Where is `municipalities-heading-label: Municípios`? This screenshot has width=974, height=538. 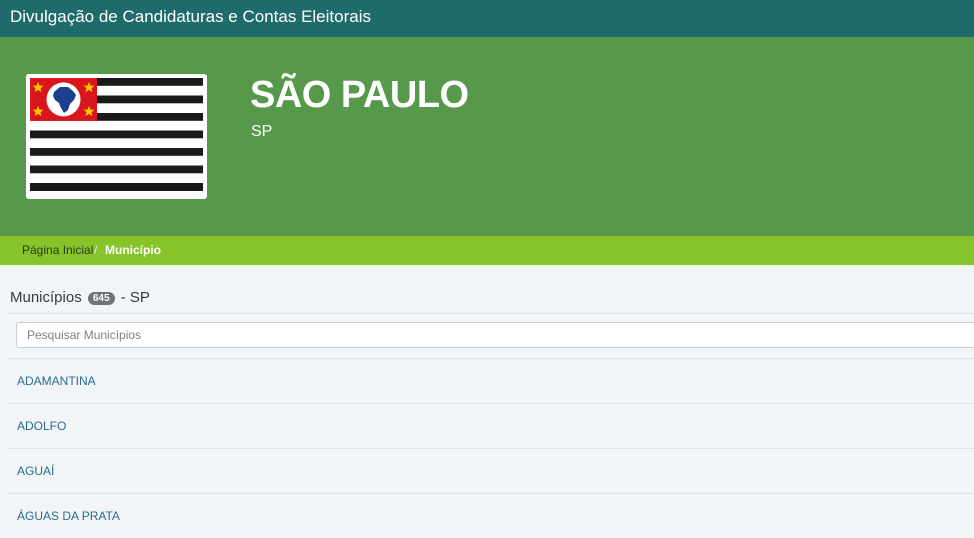
municipalities-heading-label: Municípios is located at coordinates (46, 297).